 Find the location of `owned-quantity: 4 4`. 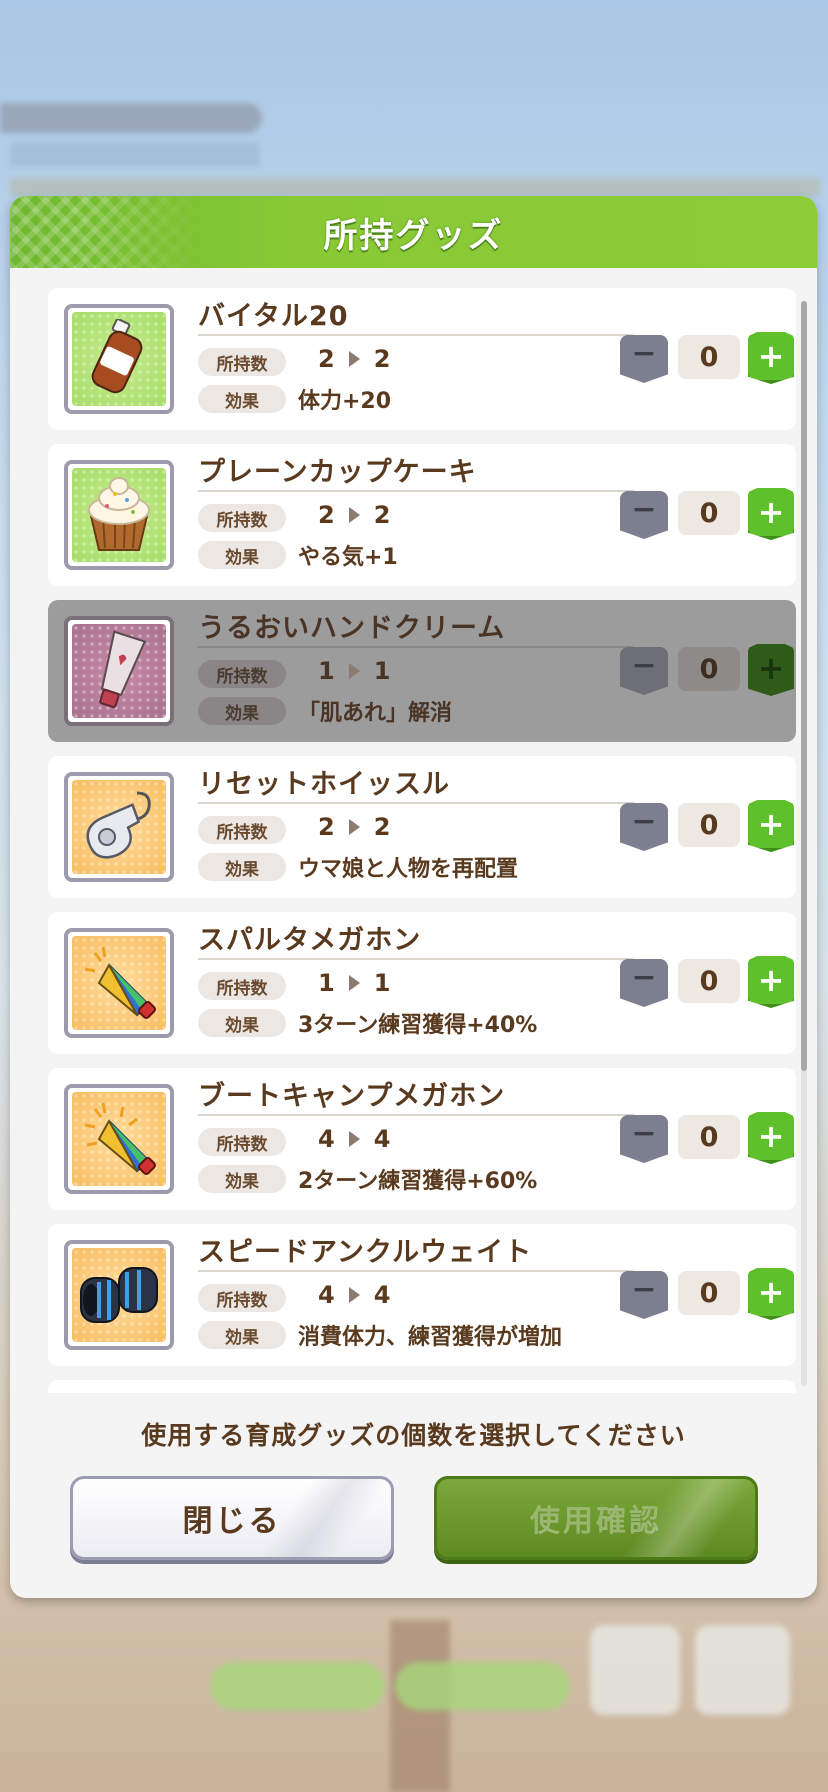

owned-quantity: 4 4 is located at coordinates (354, 1139).